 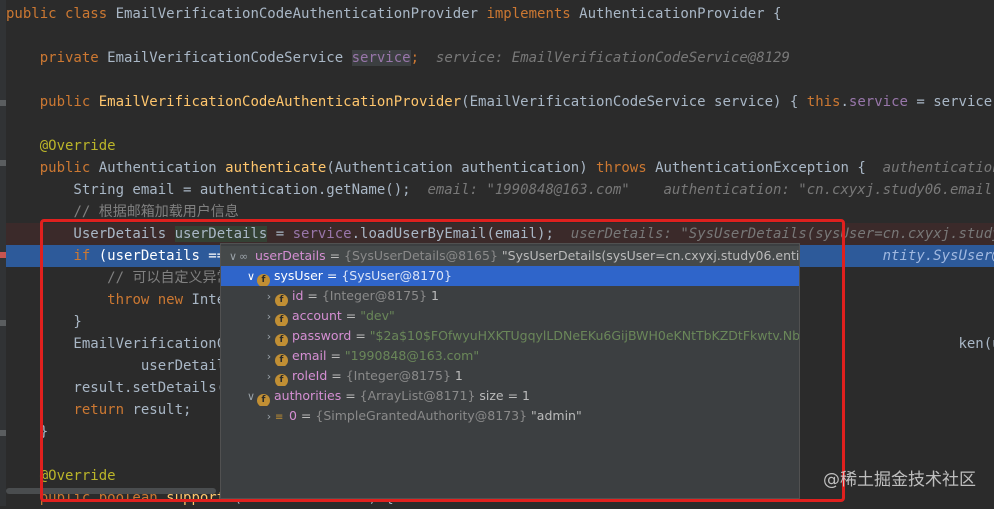 I want to click on variable-name: email, so click(x=309, y=355).